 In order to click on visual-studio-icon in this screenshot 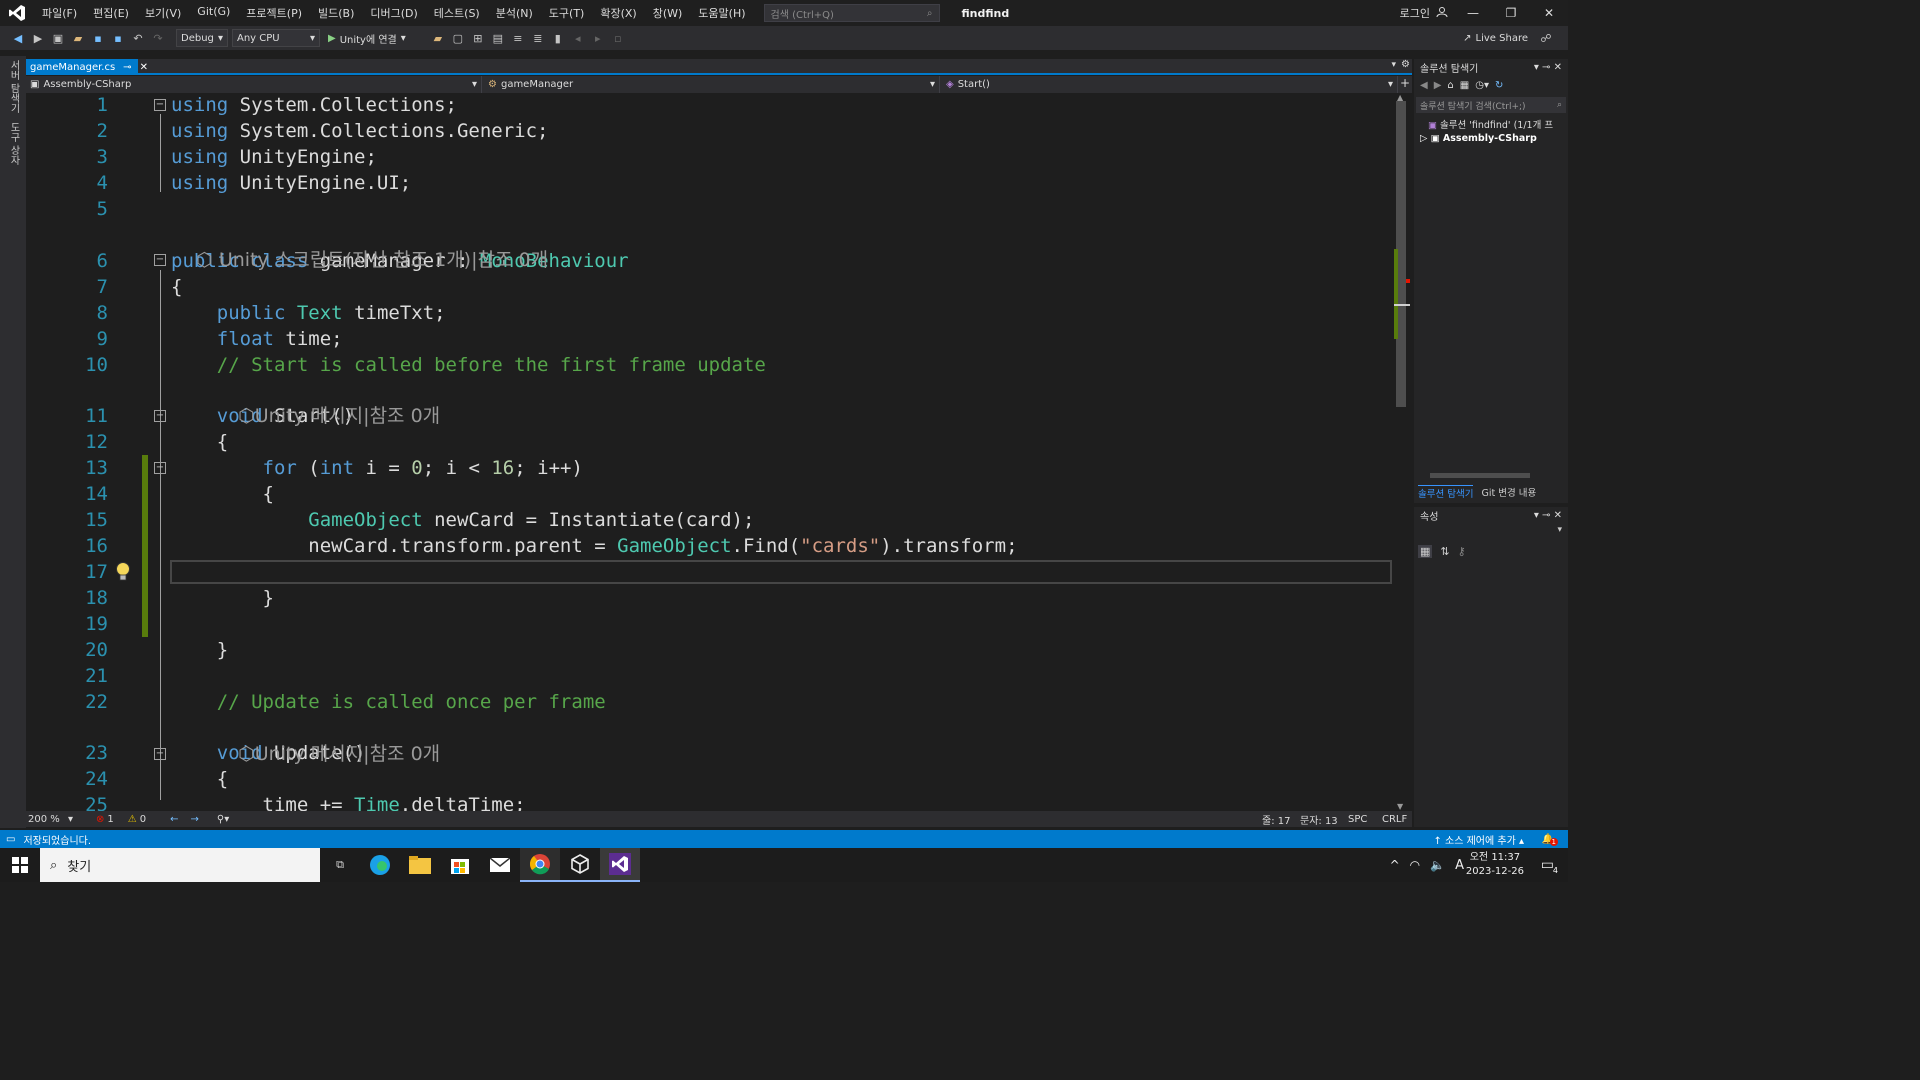, I will do `click(620, 865)`.